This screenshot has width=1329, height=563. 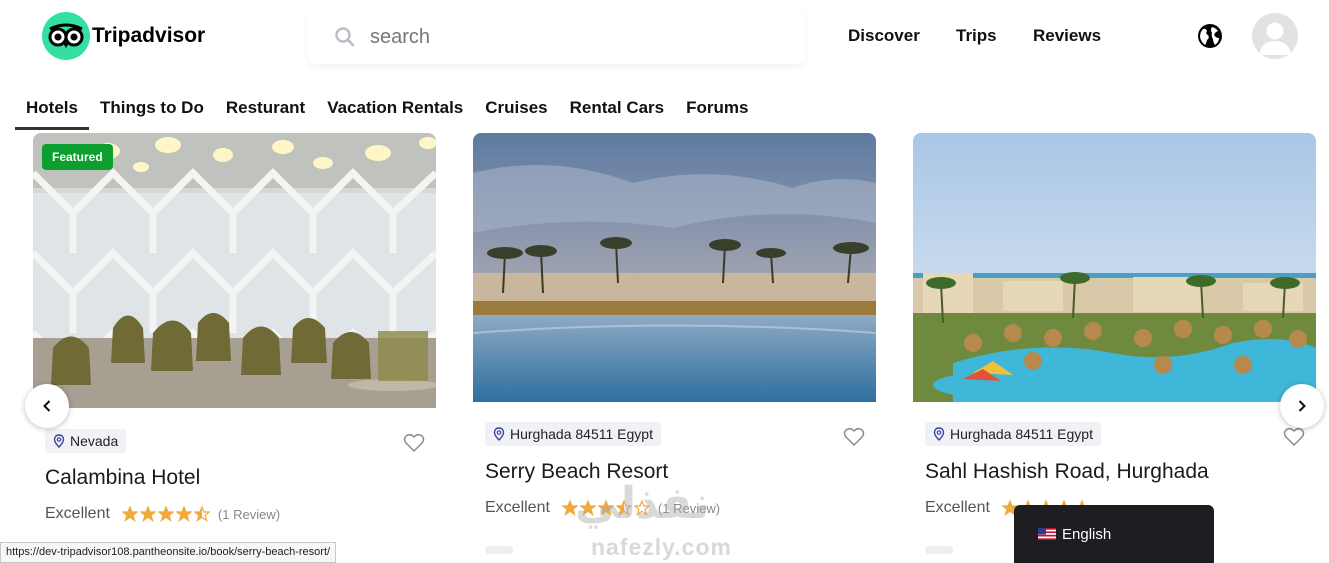 I want to click on owl-logo-icon, so click(x=66, y=36).